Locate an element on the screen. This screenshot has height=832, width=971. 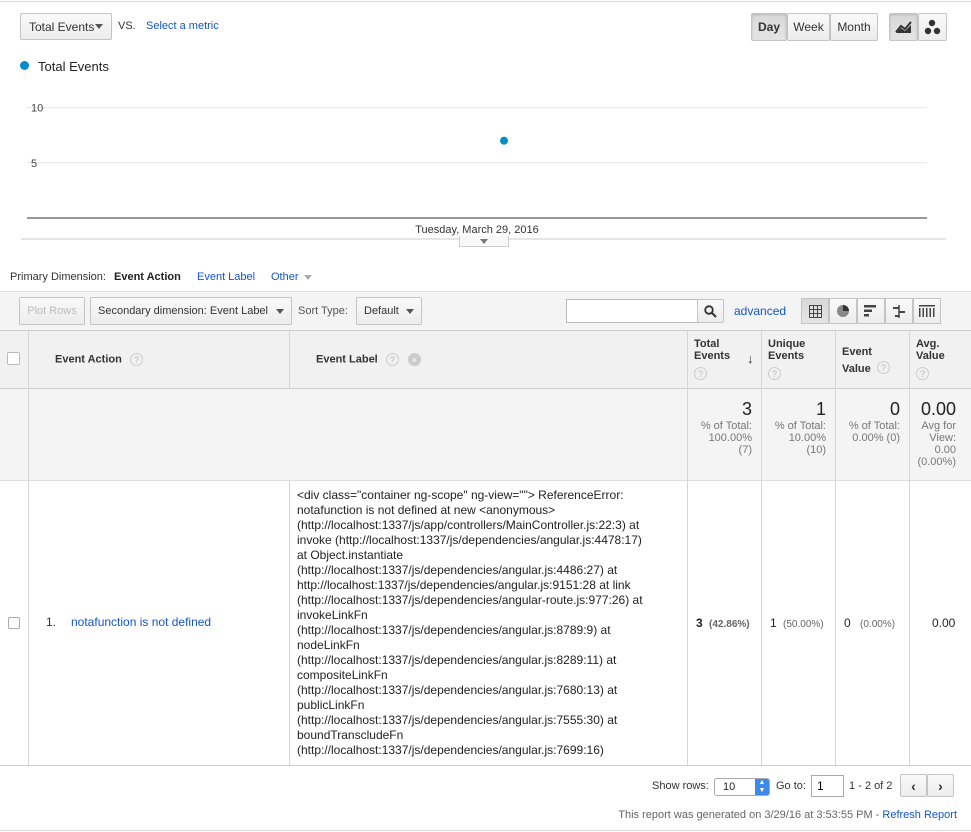
go-to-input is located at coordinates (827, 786).